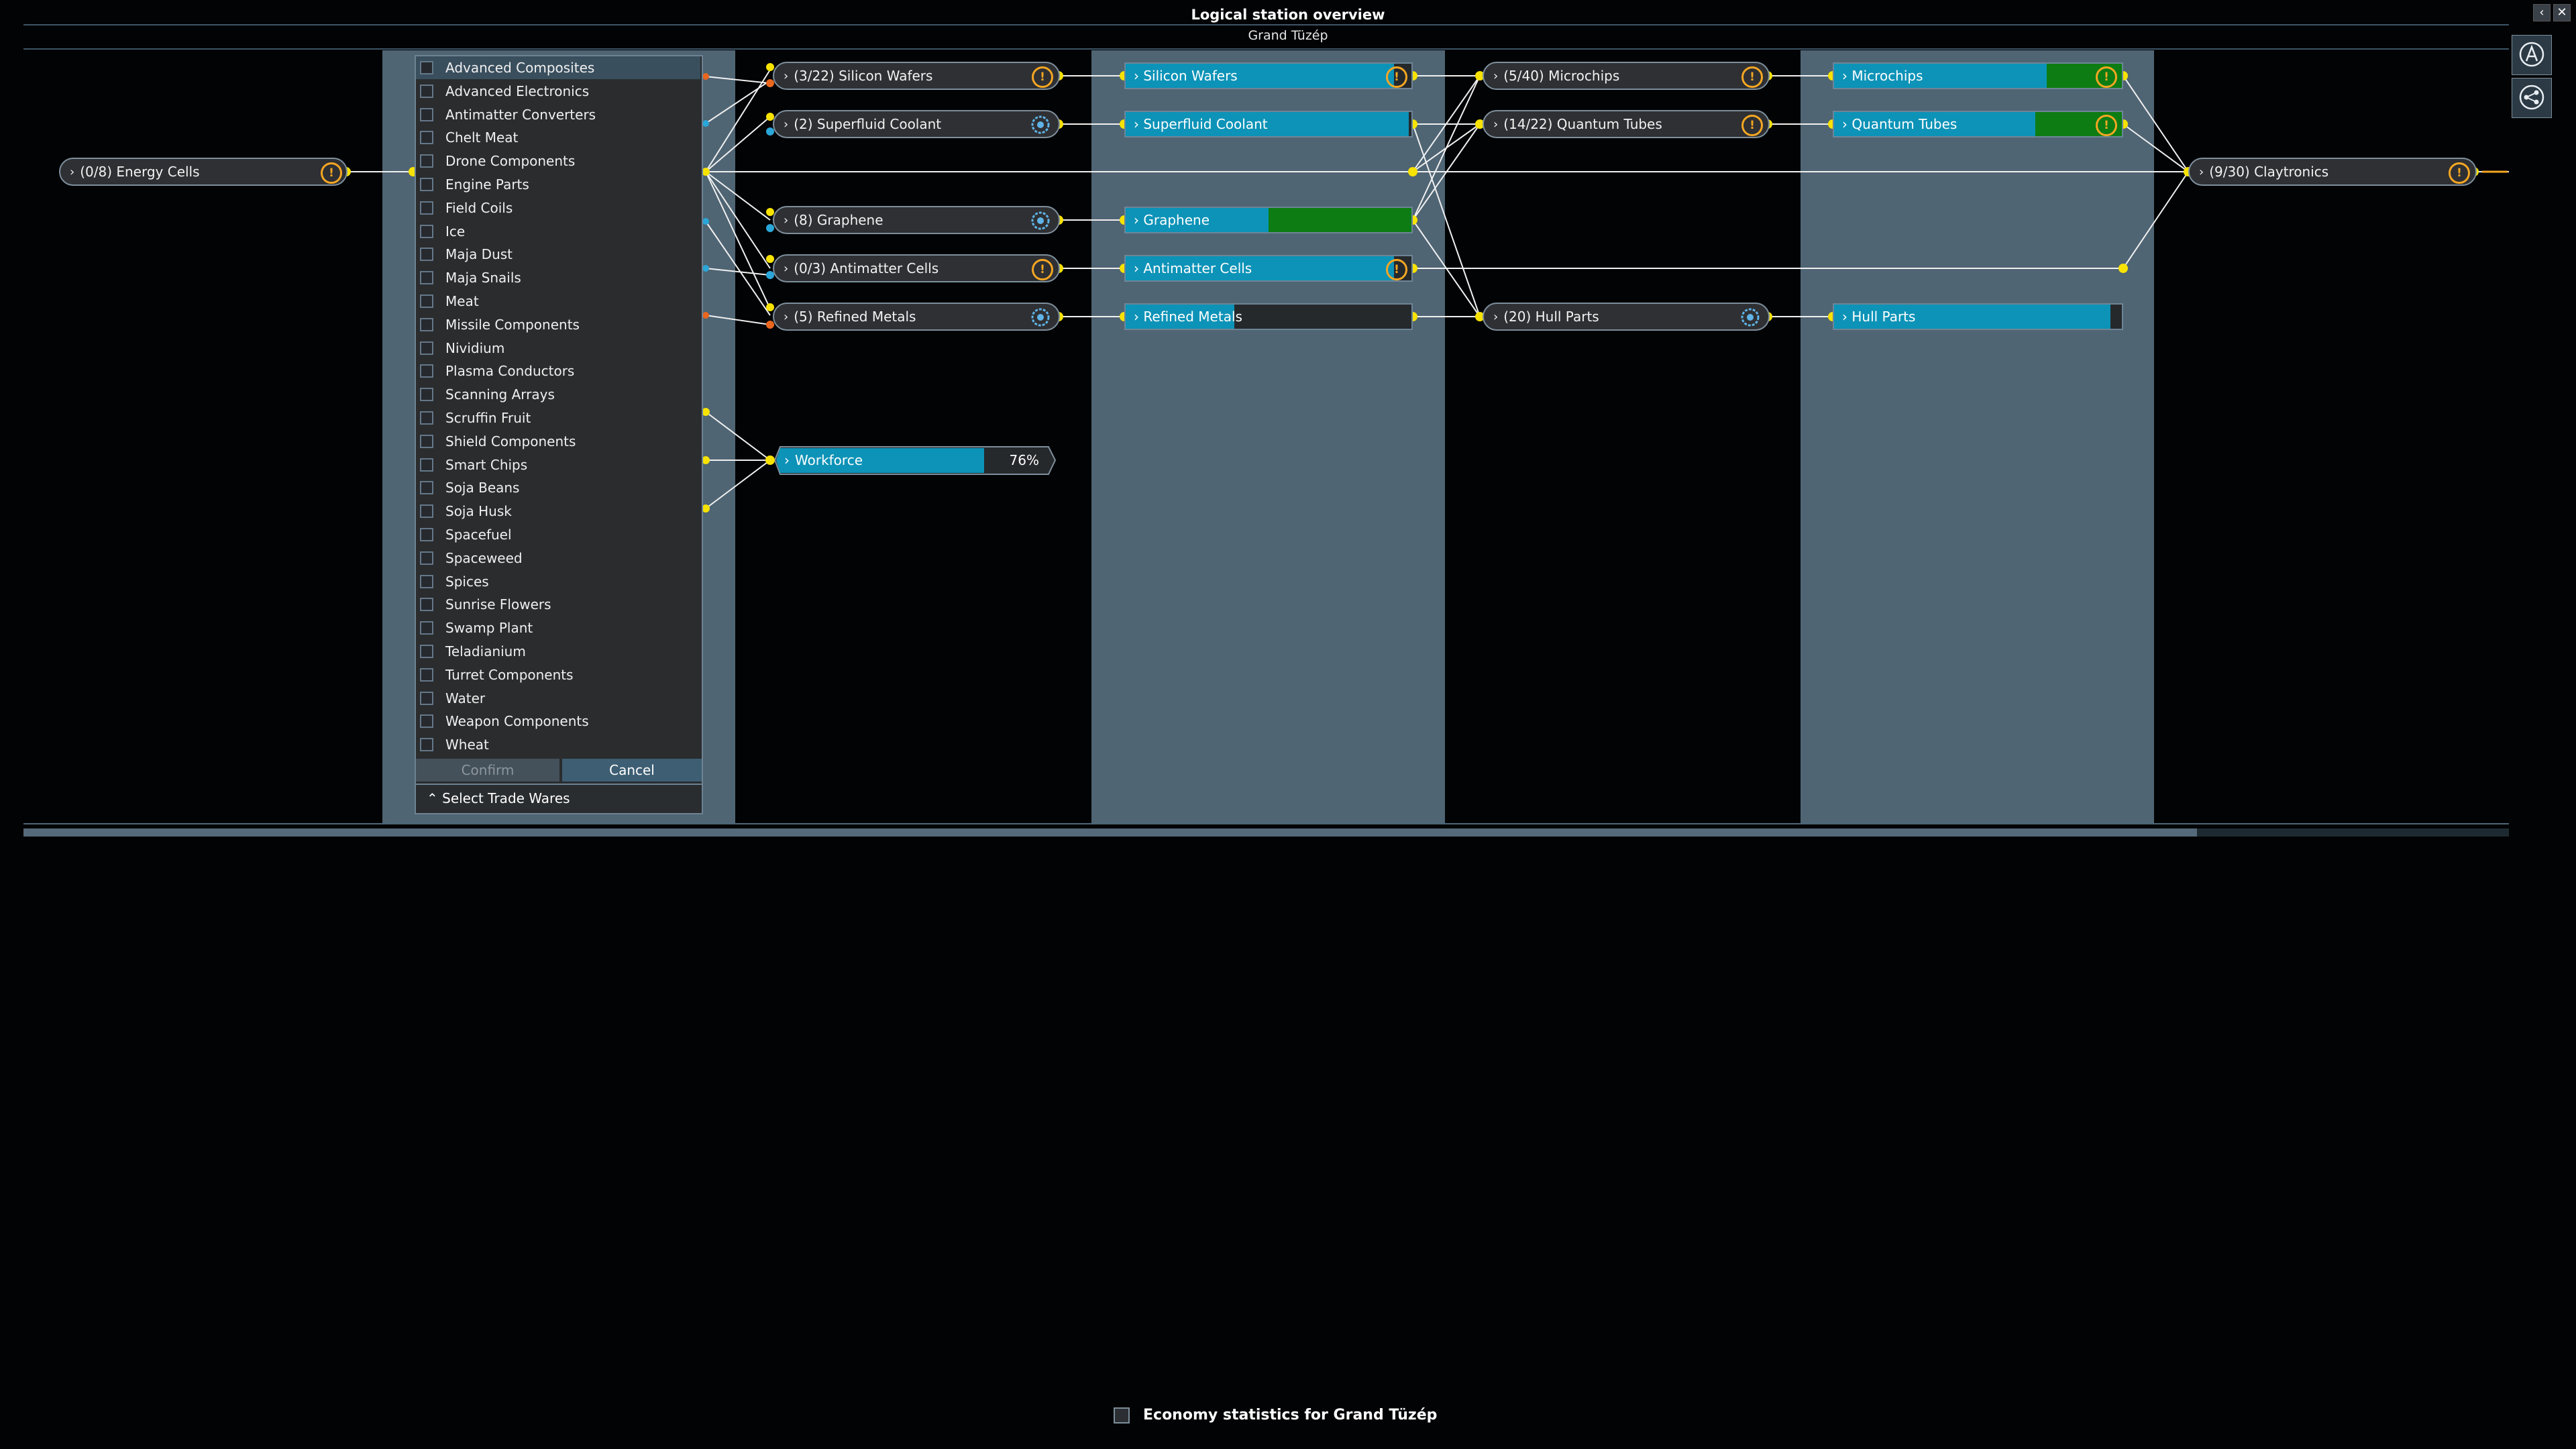 This screenshot has height=1449, width=2576. What do you see at coordinates (916, 124) in the screenshot?
I see `module-superfluid-coolant: › (2) Superfluid Coolant` at bounding box center [916, 124].